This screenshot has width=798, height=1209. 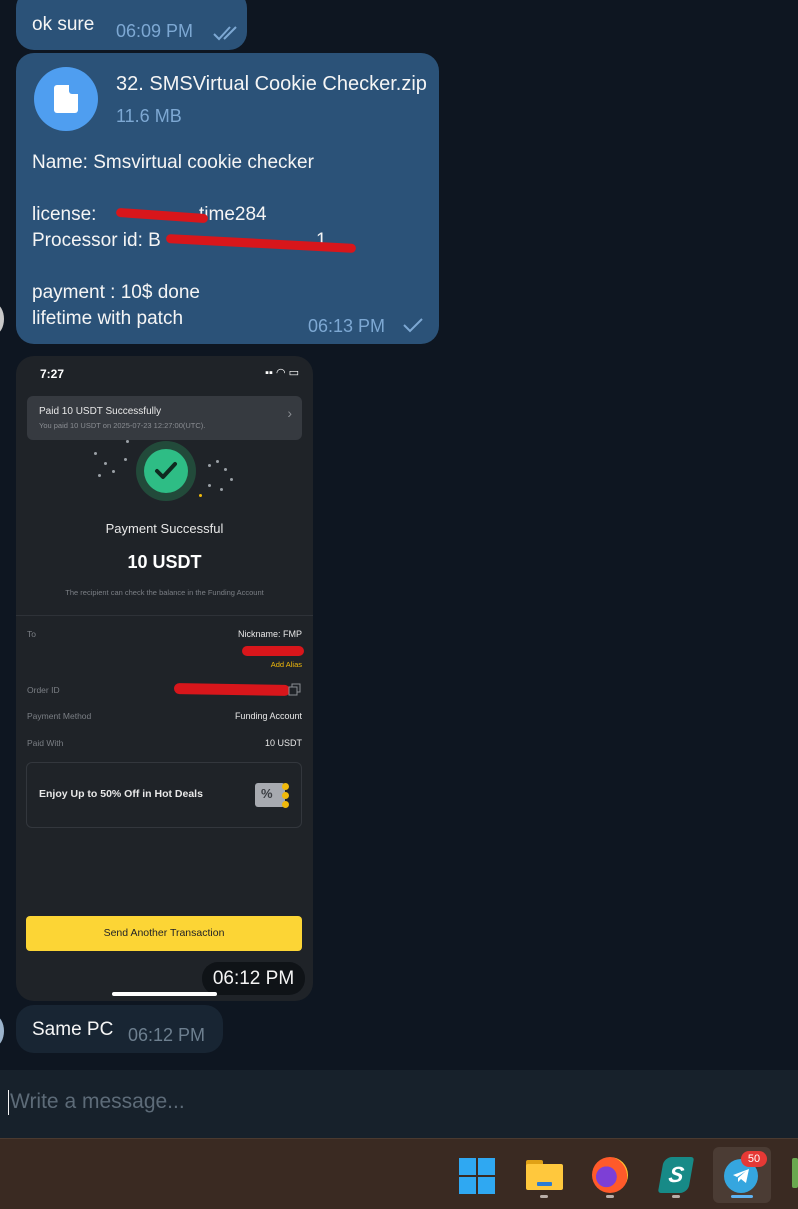 I want to click on message-text: ok sure, so click(x=63, y=24).